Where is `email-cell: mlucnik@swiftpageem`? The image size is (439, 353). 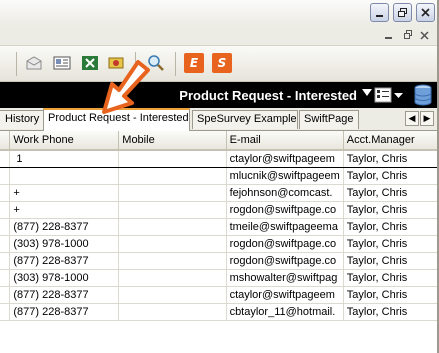 email-cell: mlucnik@swiftpageem is located at coordinates (285, 176).